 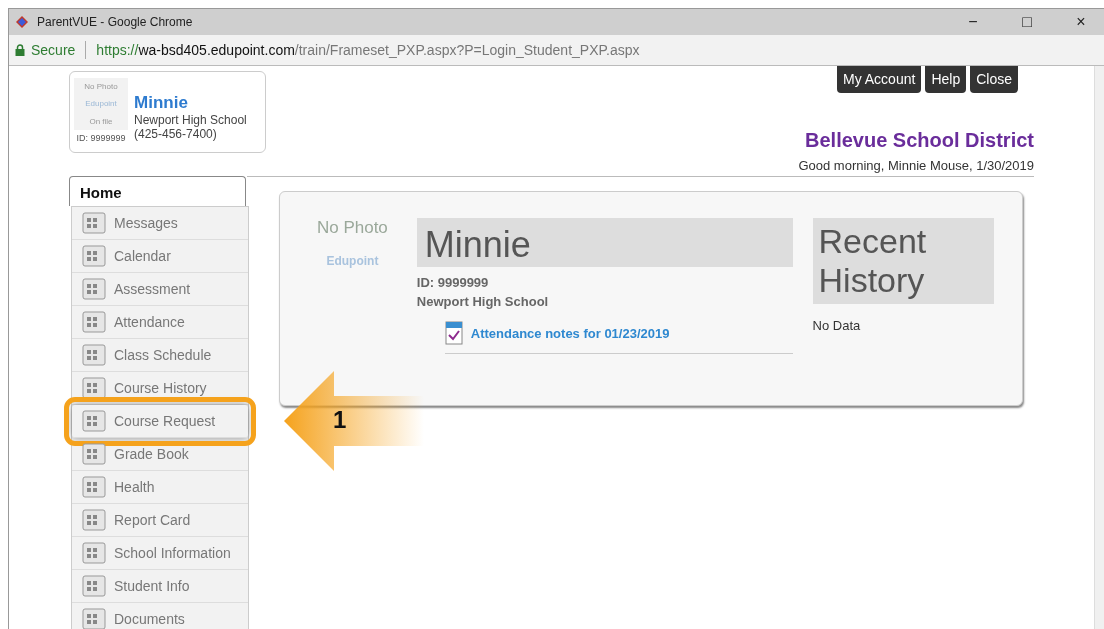 I want to click on phone-number: (425-456-7400), so click(x=176, y=134).